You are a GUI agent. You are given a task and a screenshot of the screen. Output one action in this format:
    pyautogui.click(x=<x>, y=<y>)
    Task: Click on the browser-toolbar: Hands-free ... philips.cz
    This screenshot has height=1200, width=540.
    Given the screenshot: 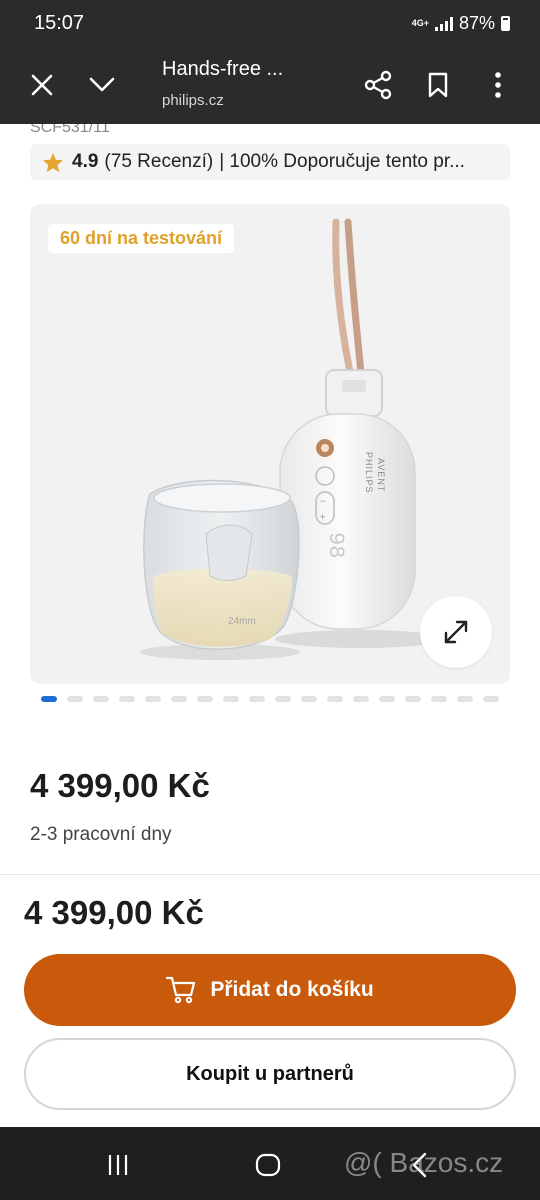 What is the action you would take?
    pyautogui.click(x=270, y=85)
    